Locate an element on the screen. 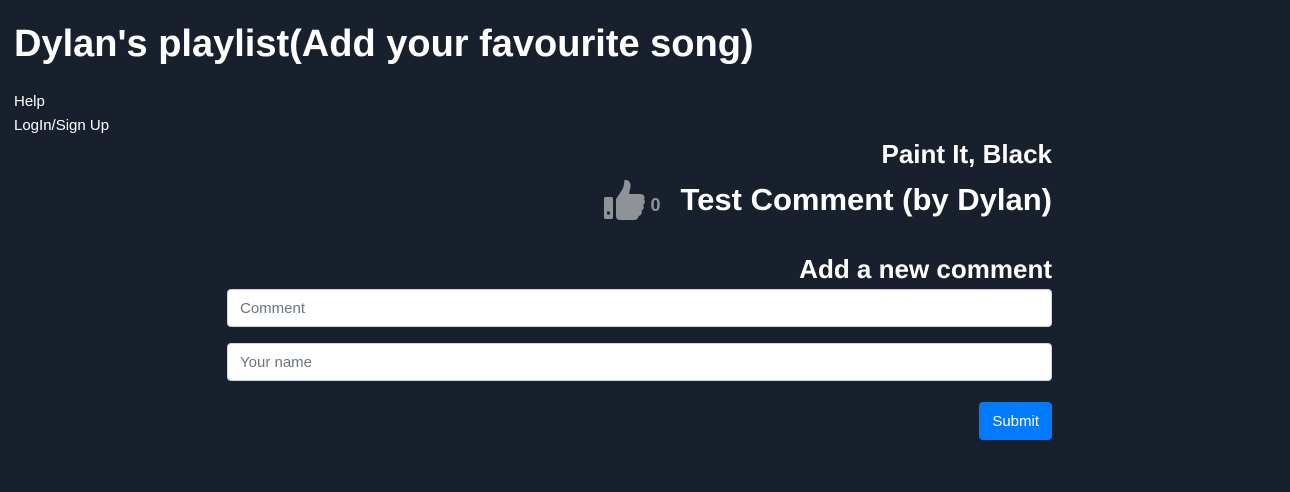 The image size is (1290, 492). comment-input is located at coordinates (639, 308).